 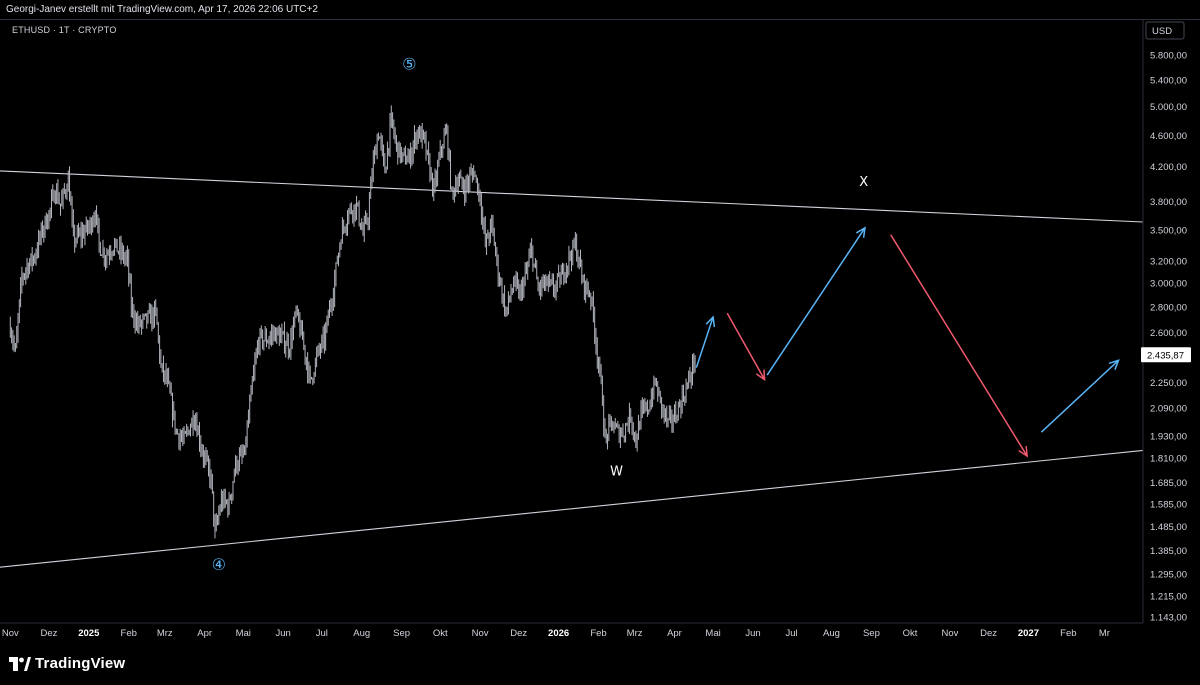 I want to click on footer, so click(x=600, y=664).